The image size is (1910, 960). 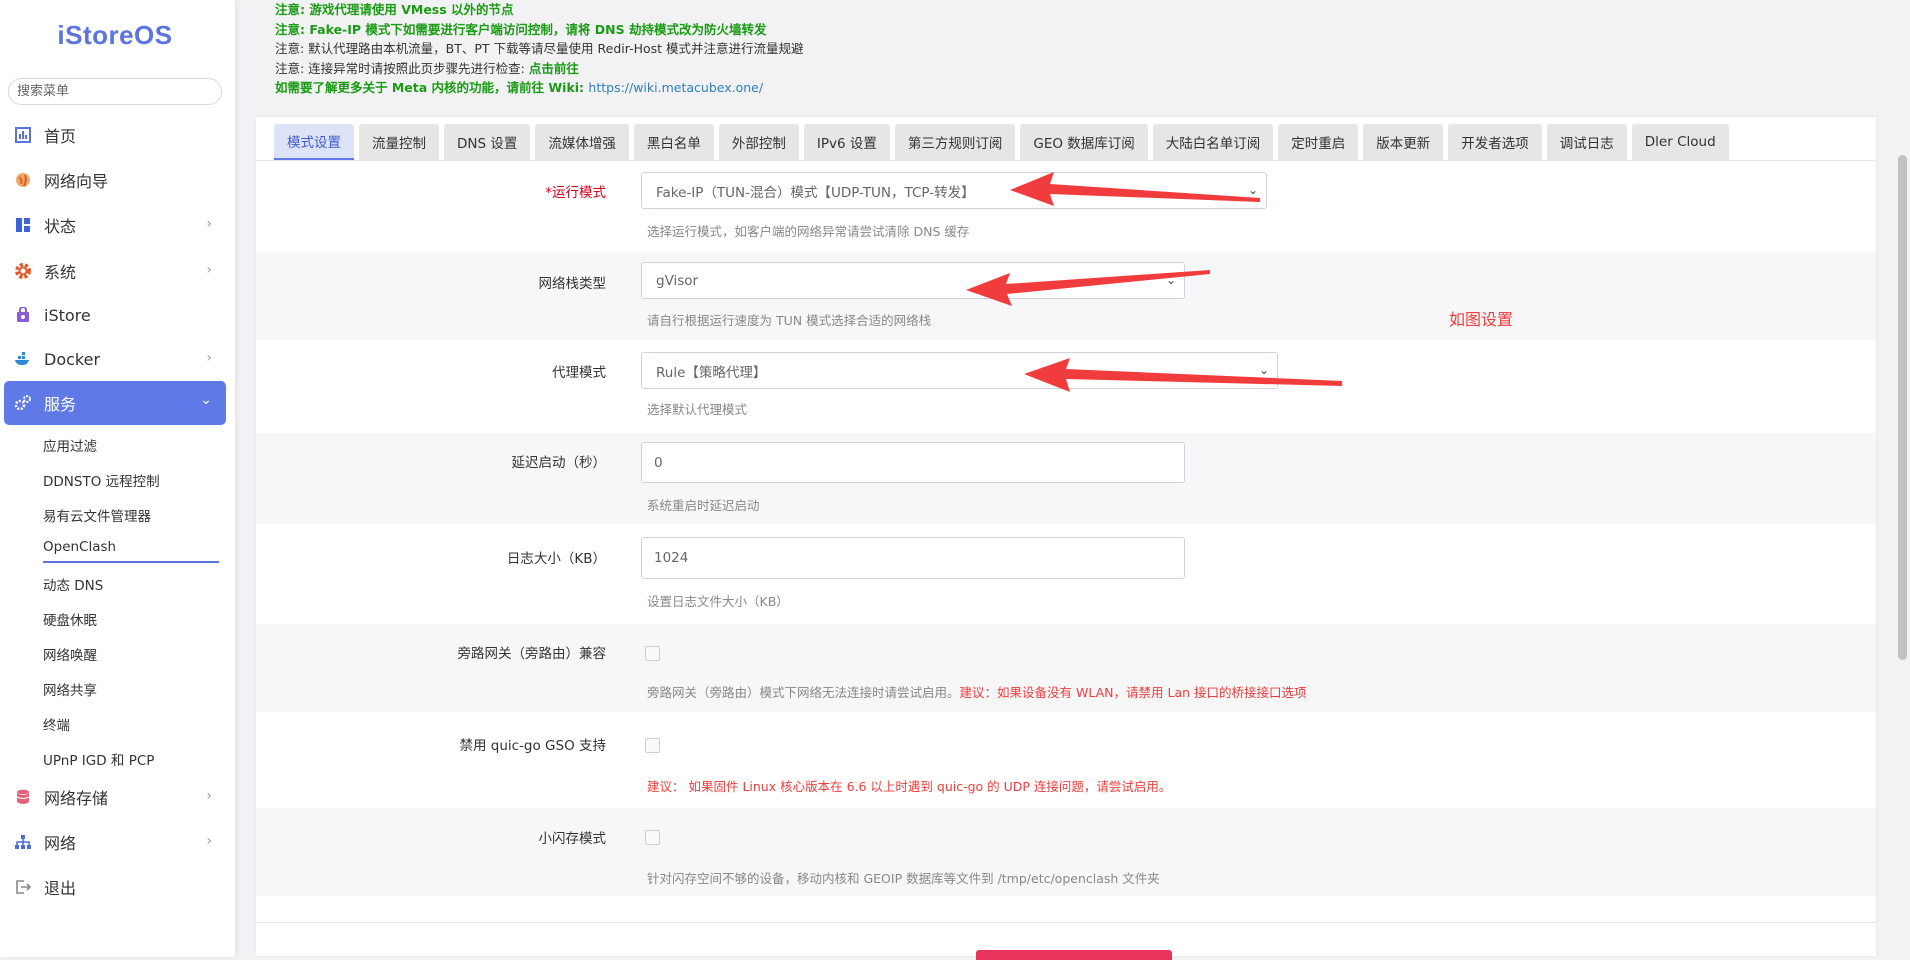 I want to click on stack-type-label: 网络栈类型, so click(x=572, y=284).